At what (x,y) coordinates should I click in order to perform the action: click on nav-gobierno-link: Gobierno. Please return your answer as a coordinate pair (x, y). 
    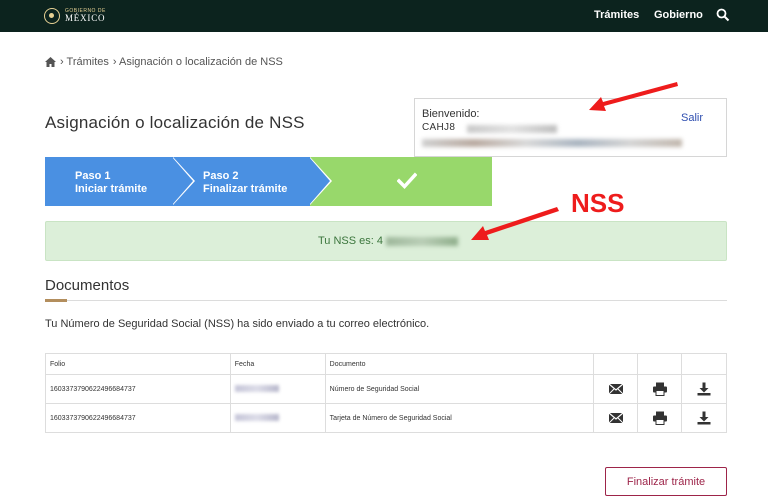
    Looking at the image, I should click on (678, 15).